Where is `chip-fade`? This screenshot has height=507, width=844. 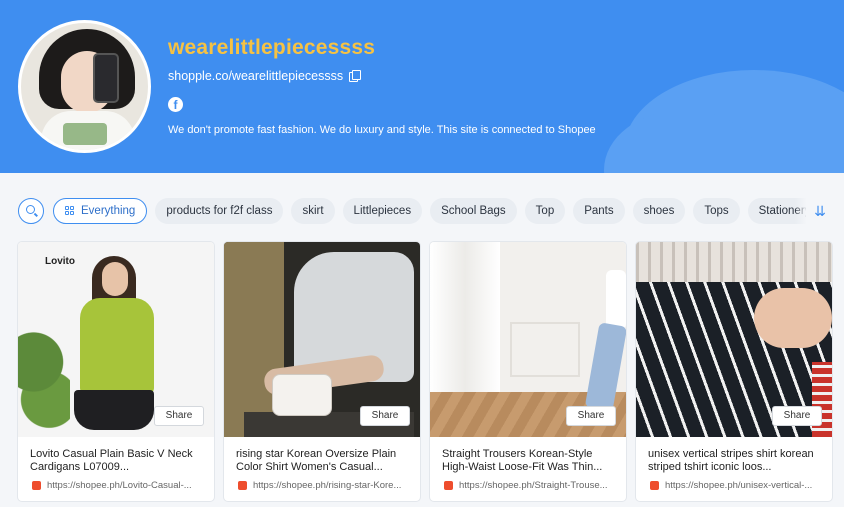
chip-fade is located at coordinates (801, 212).